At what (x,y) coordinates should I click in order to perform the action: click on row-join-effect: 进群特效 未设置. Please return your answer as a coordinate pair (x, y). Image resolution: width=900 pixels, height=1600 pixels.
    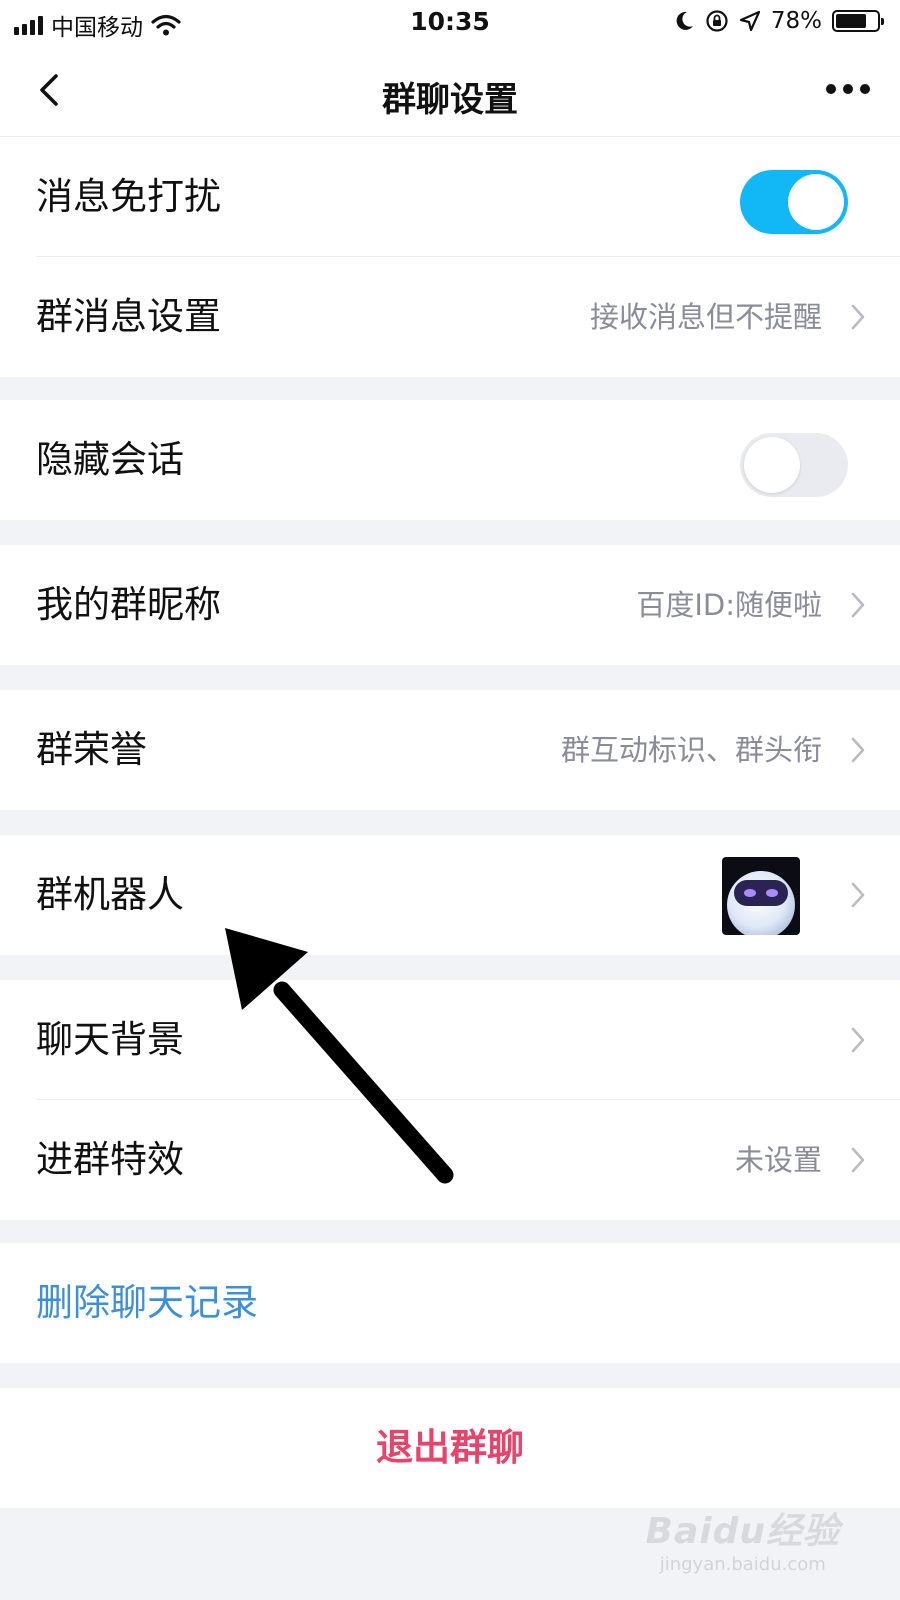
    Looking at the image, I should click on (450, 1160).